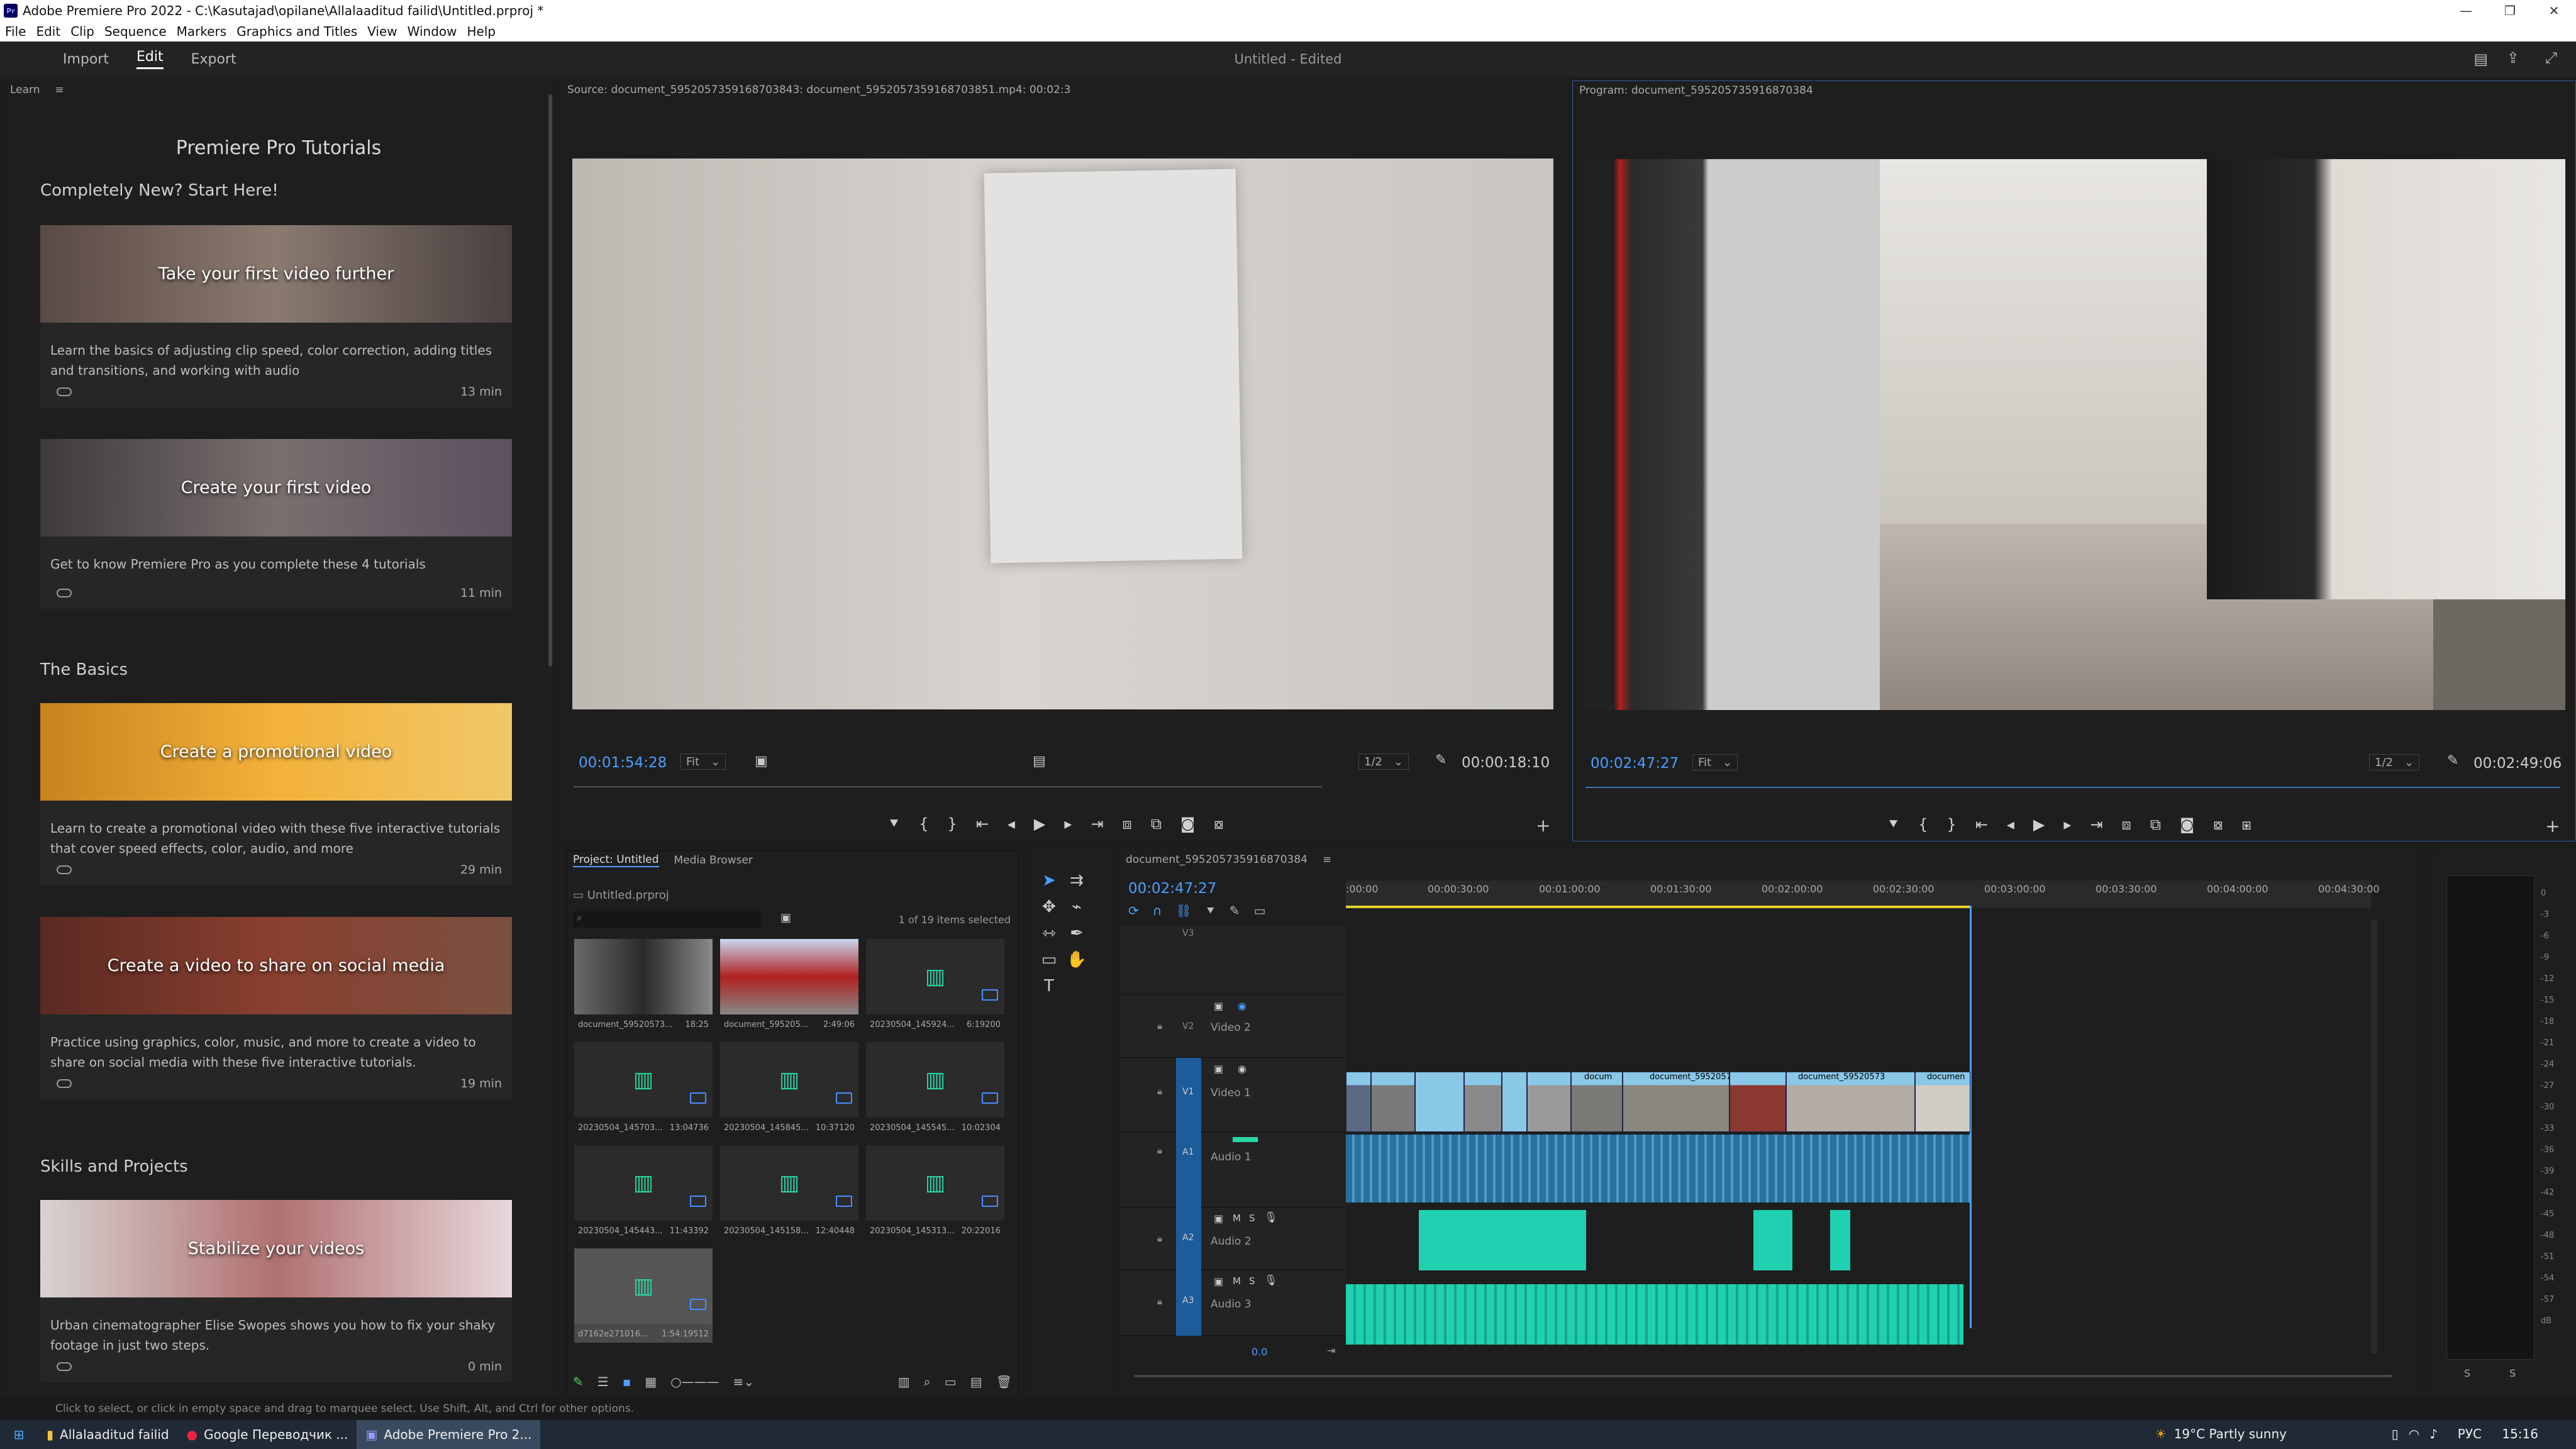 This screenshot has height=1449, width=2576. I want to click on tab-edit: Edit, so click(150, 59).